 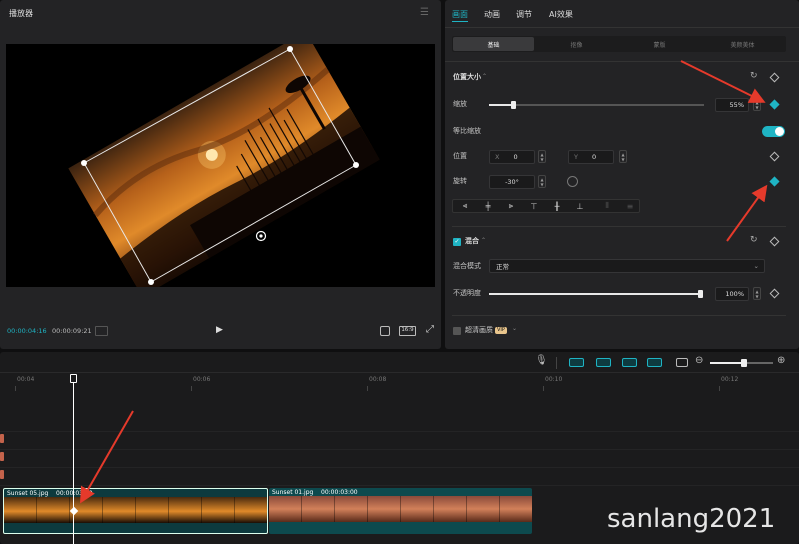 What do you see at coordinates (107, 457) in the screenshot?
I see `arrow-to-clip-keyframe` at bounding box center [107, 457].